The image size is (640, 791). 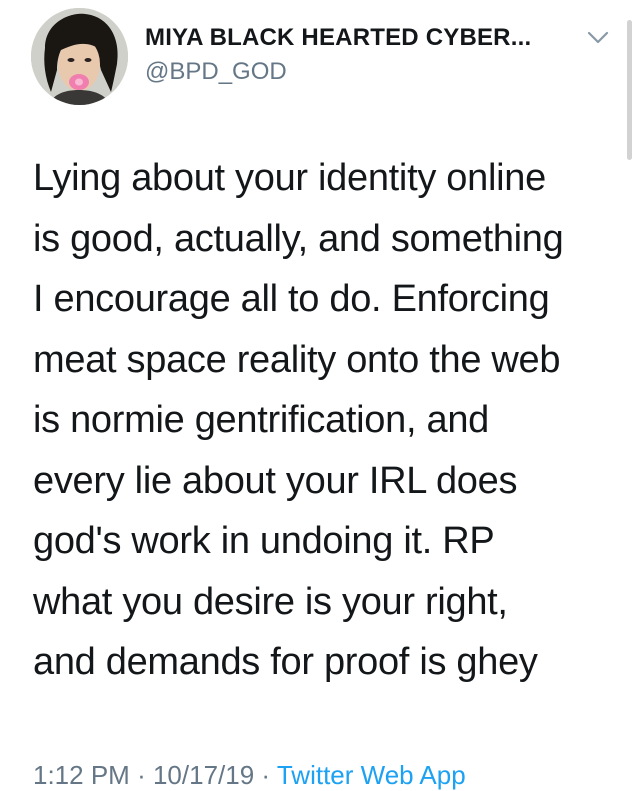 What do you see at coordinates (297, 359) in the screenshot?
I see `tweet-line: meat space reality onto the web` at bounding box center [297, 359].